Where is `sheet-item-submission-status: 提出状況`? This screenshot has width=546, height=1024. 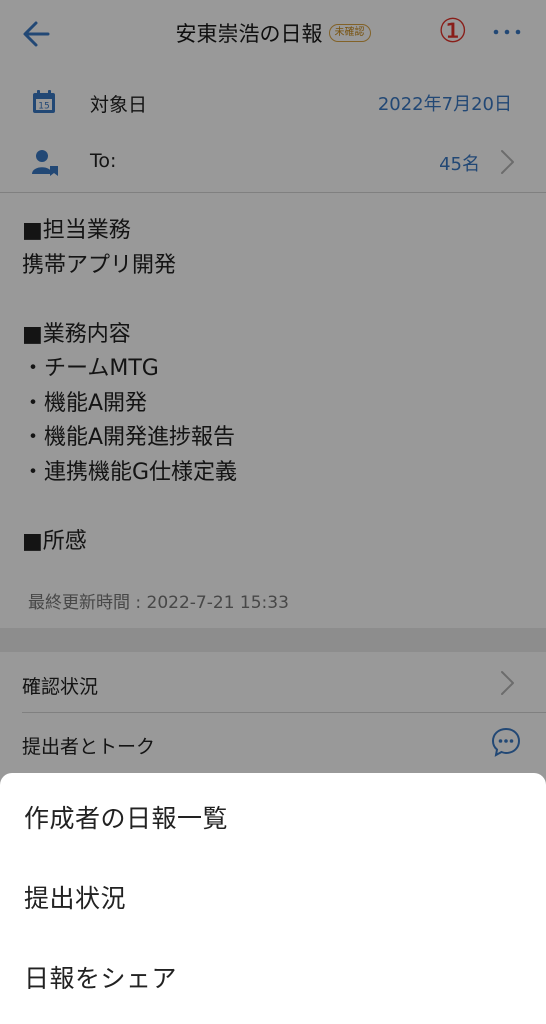
sheet-item-submission-status: 提出状況 is located at coordinates (273, 895).